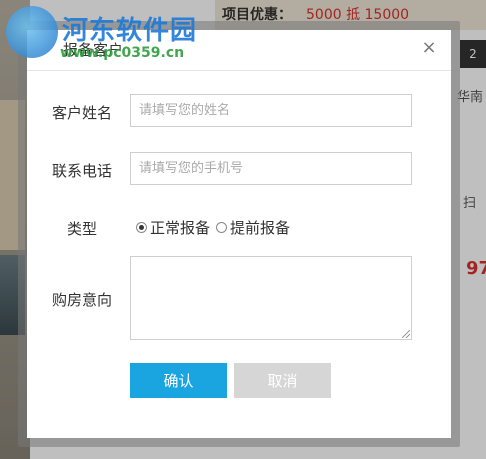 The image size is (486, 459). What do you see at coordinates (130, 31) in the screenshot?
I see `watermark-title: 河东软件园` at bounding box center [130, 31].